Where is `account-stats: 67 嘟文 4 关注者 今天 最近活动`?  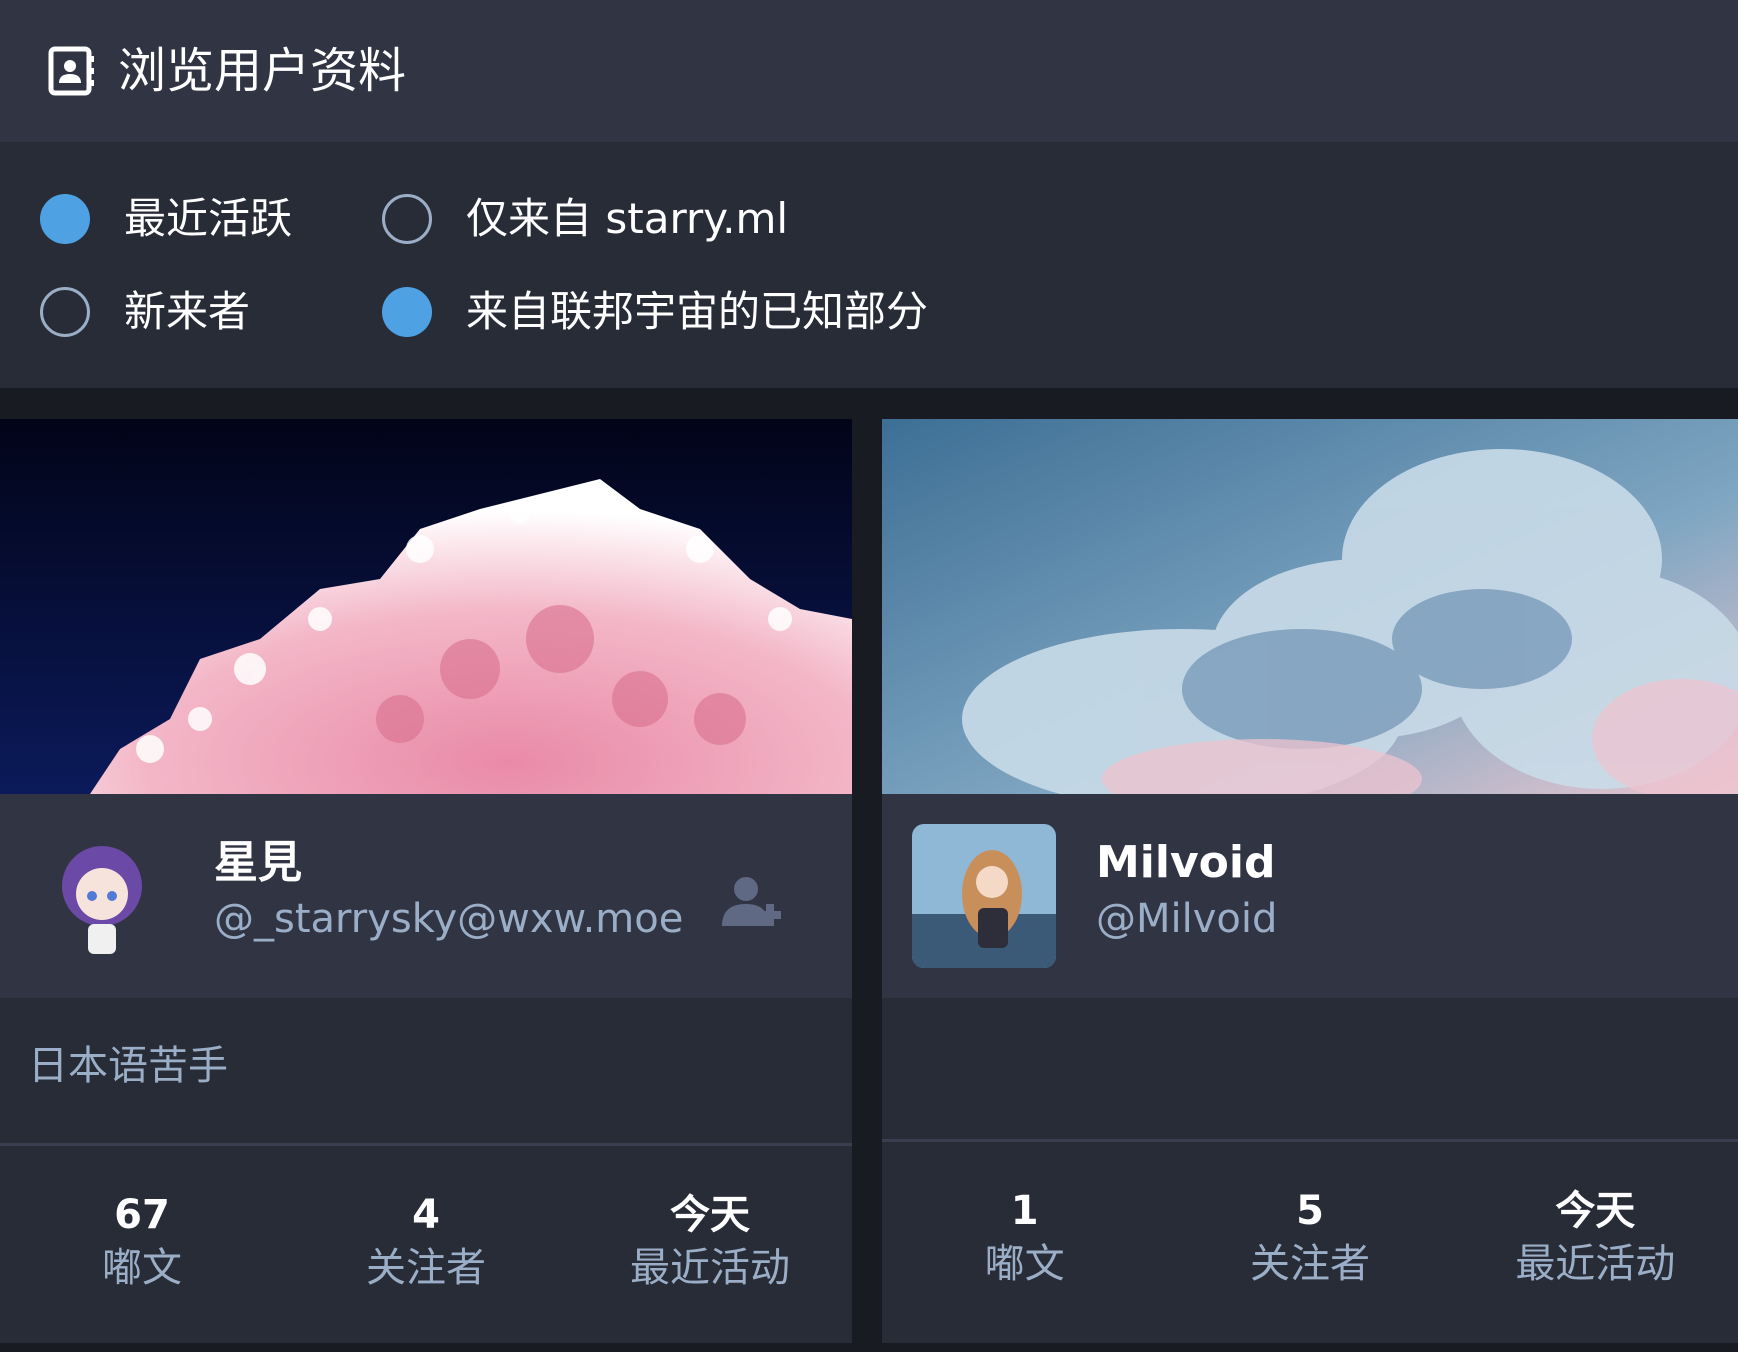
account-stats: 67 嘟文 4 关注者 今天 最近活动 is located at coordinates (426, 1254).